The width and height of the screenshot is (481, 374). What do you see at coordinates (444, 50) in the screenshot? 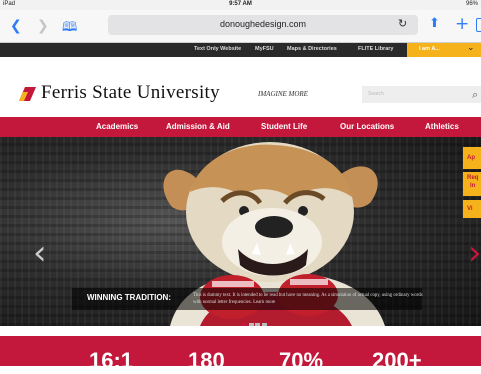
I see `i-am-dropdown: I am A... ⌄` at bounding box center [444, 50].